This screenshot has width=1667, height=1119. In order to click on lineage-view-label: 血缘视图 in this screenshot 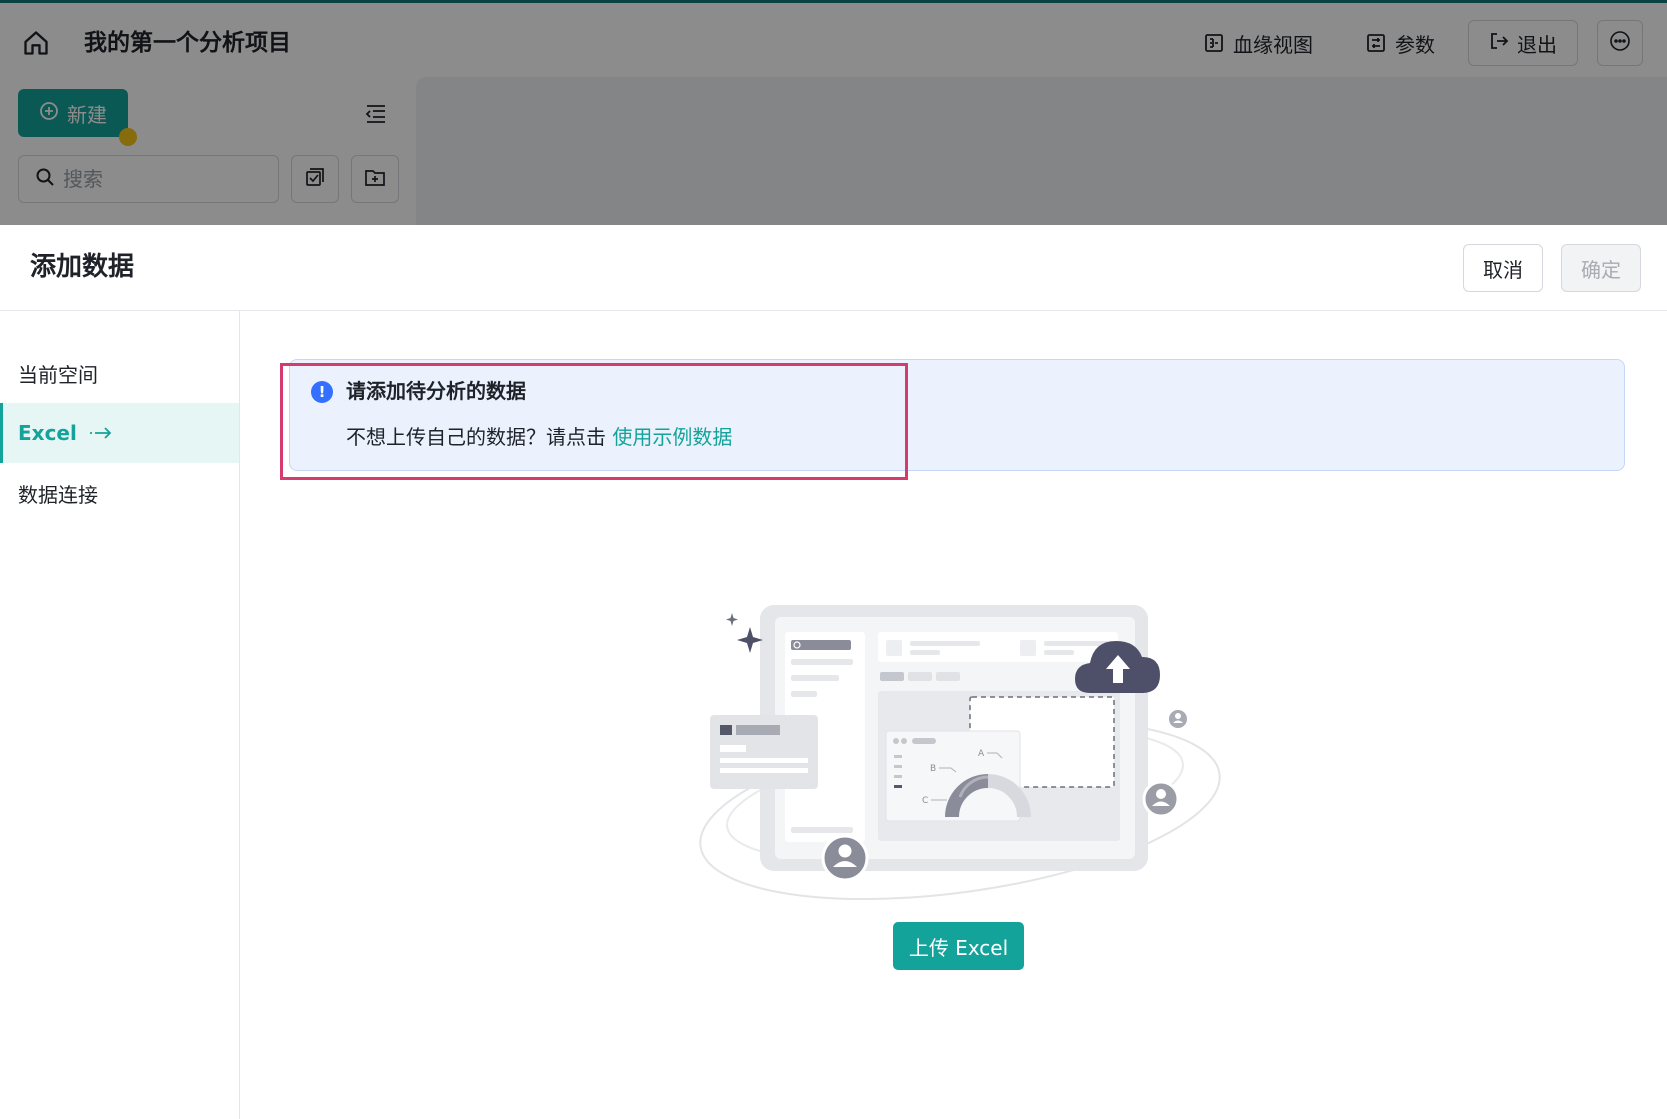, I will do `click(1273, 44)`.